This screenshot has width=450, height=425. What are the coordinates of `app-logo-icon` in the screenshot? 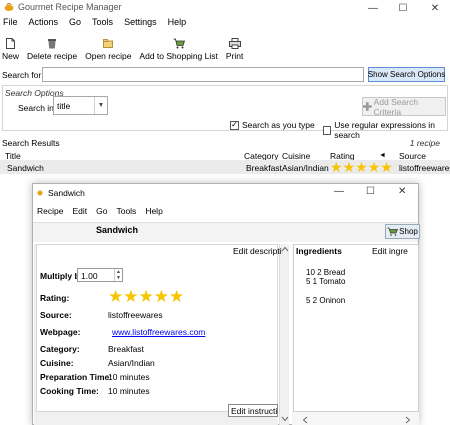 It's located at (9, 6).